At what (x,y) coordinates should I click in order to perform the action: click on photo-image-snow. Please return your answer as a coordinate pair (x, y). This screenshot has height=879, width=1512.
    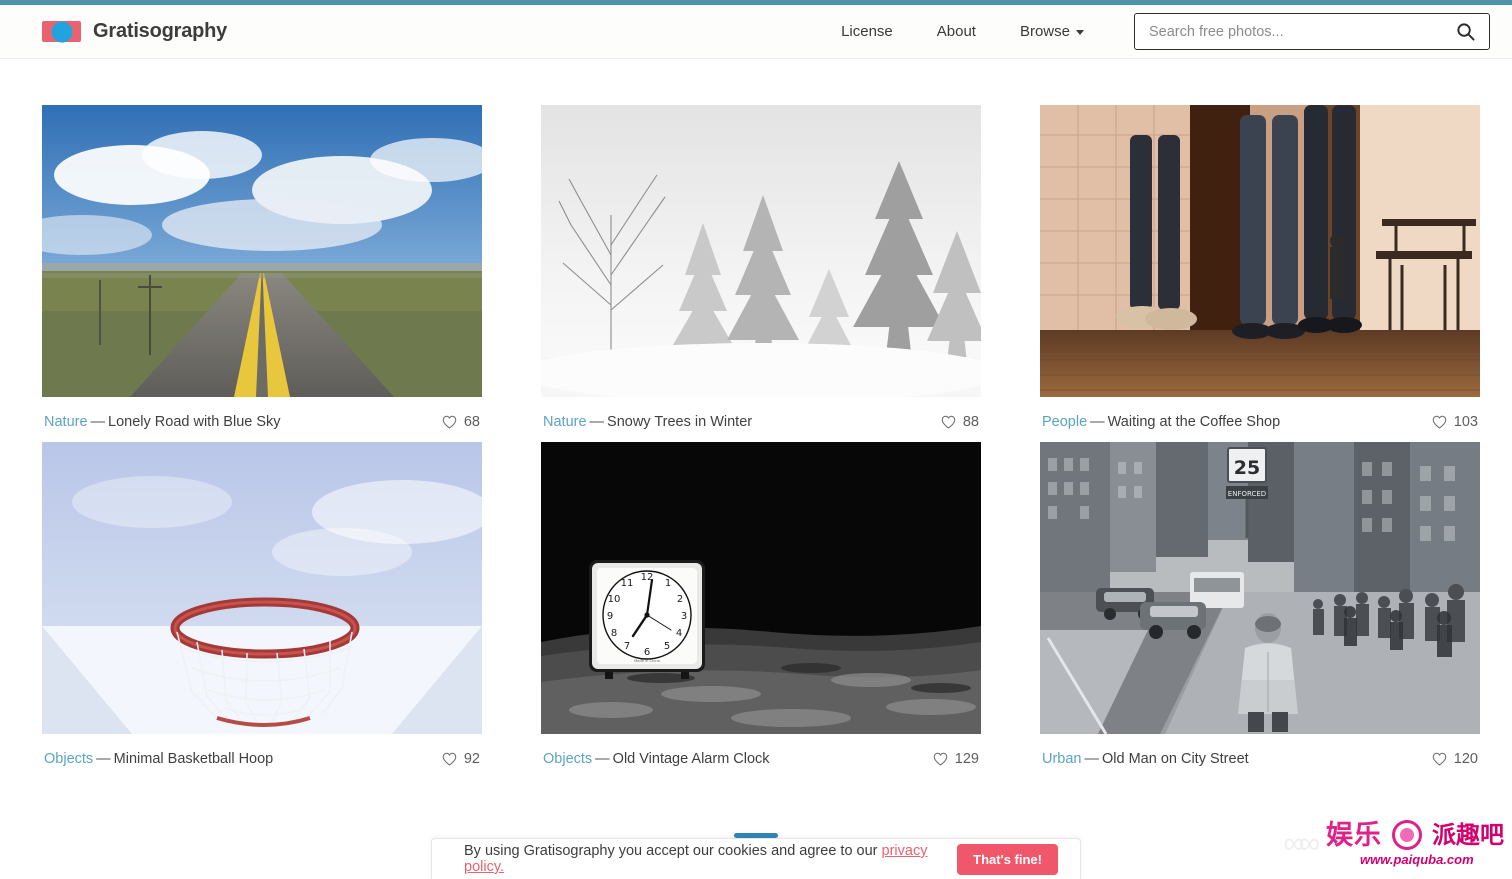
    Looking at the image, I should click on (761, 251).